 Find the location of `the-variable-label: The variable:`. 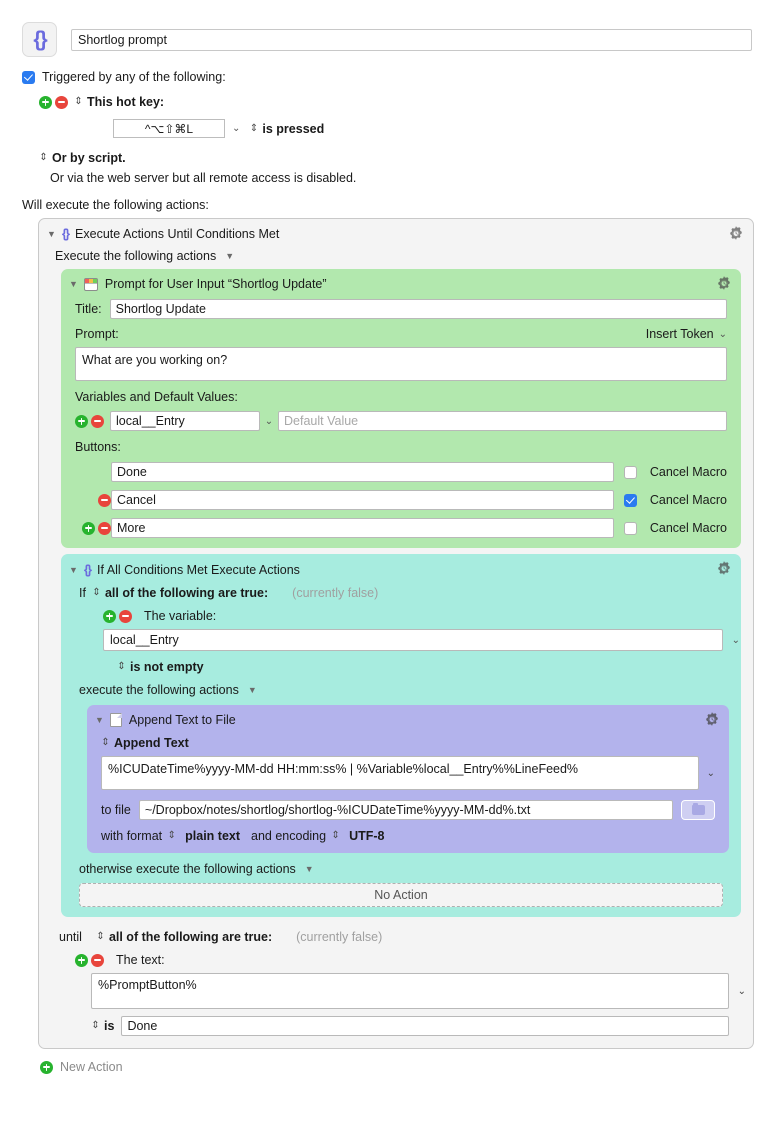

the-variable-label: The variable: is located at coordinates (180, 616).